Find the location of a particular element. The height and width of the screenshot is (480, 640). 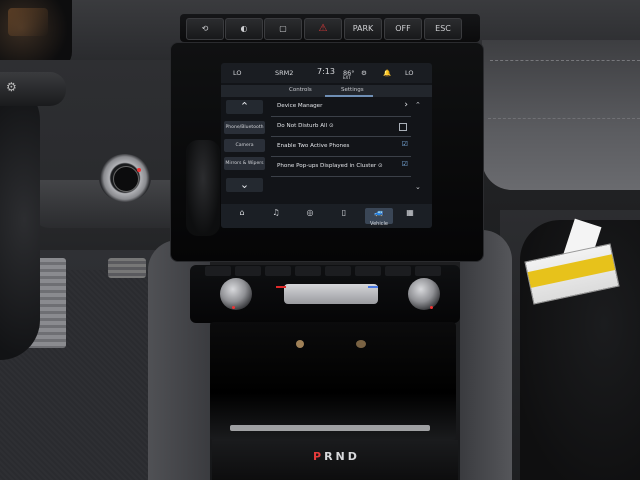

tab-bar: Controls Settings is located at coordinates (326, 91).